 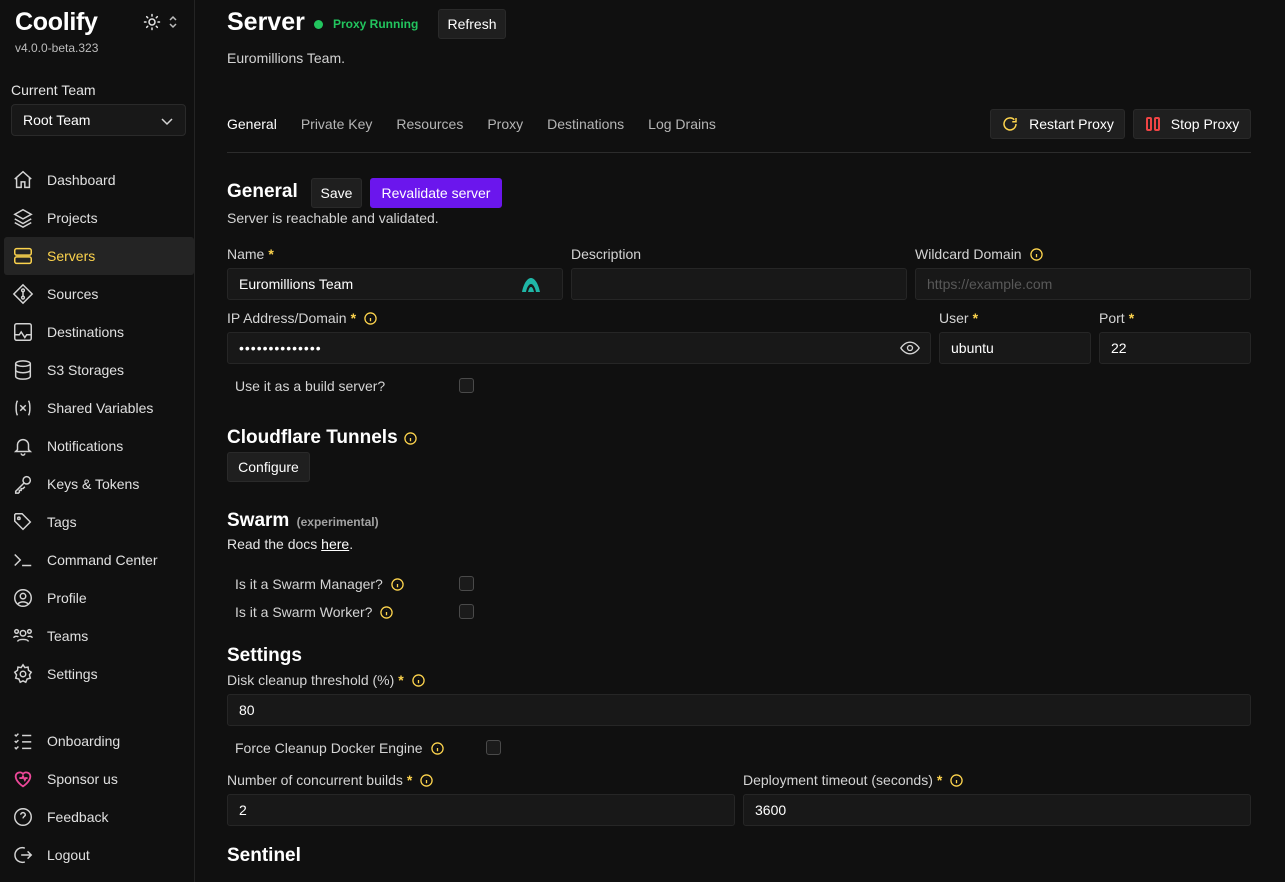 I want to click on sun-icon, so click(x=152, y=22).